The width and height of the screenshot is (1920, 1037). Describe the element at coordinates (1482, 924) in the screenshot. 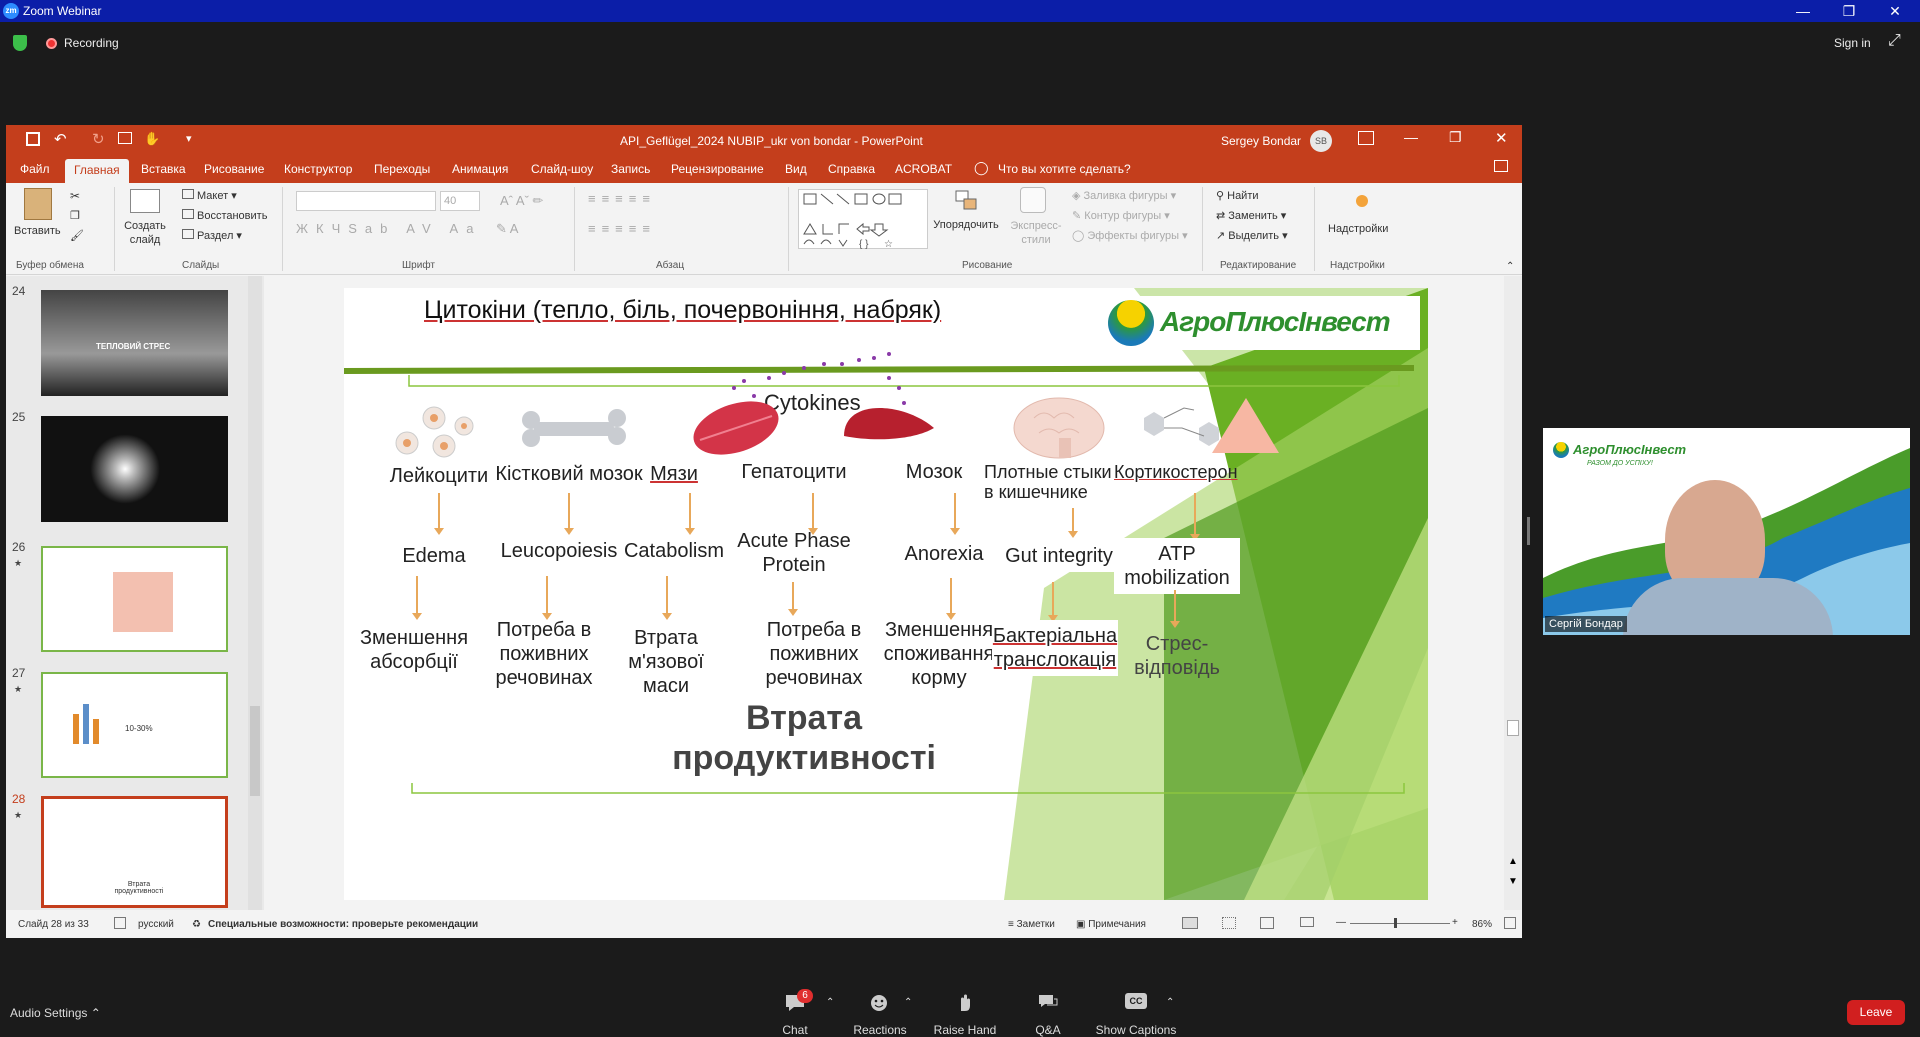

I see `zoom-level: 86%` at that location.